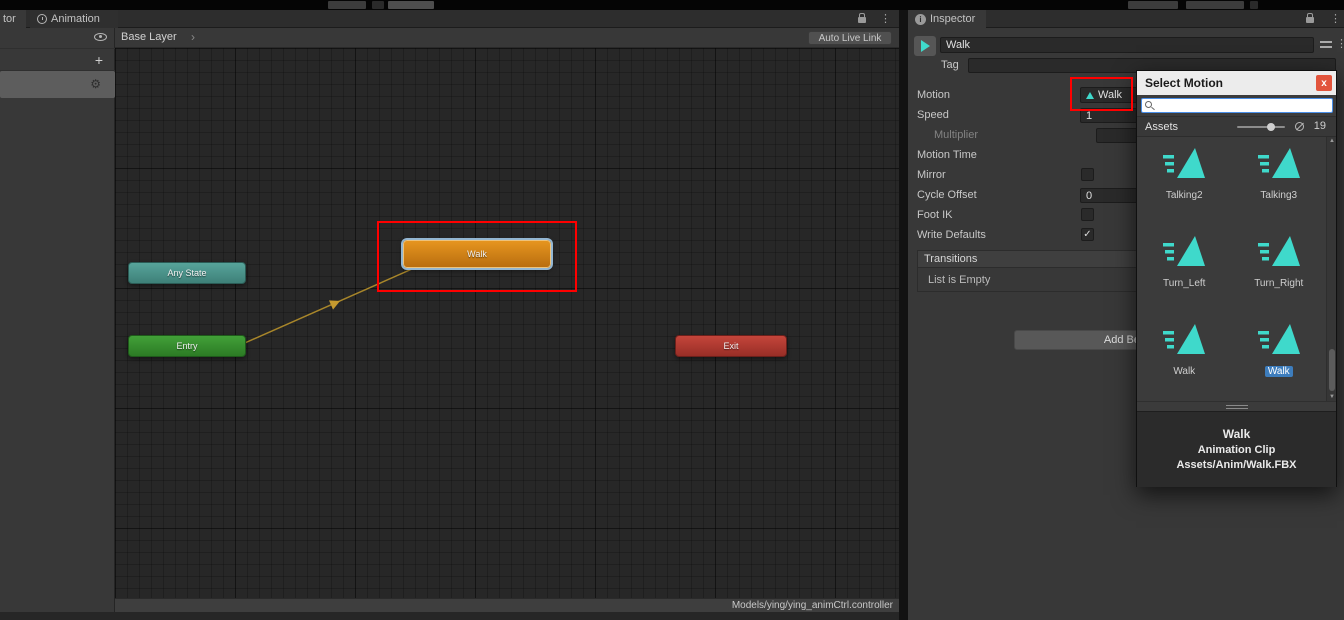 This screenshot has height=620, width=1344. Describe the element at coordinates (100, 37) in the screenshot. I see `eye-icon` at that location.